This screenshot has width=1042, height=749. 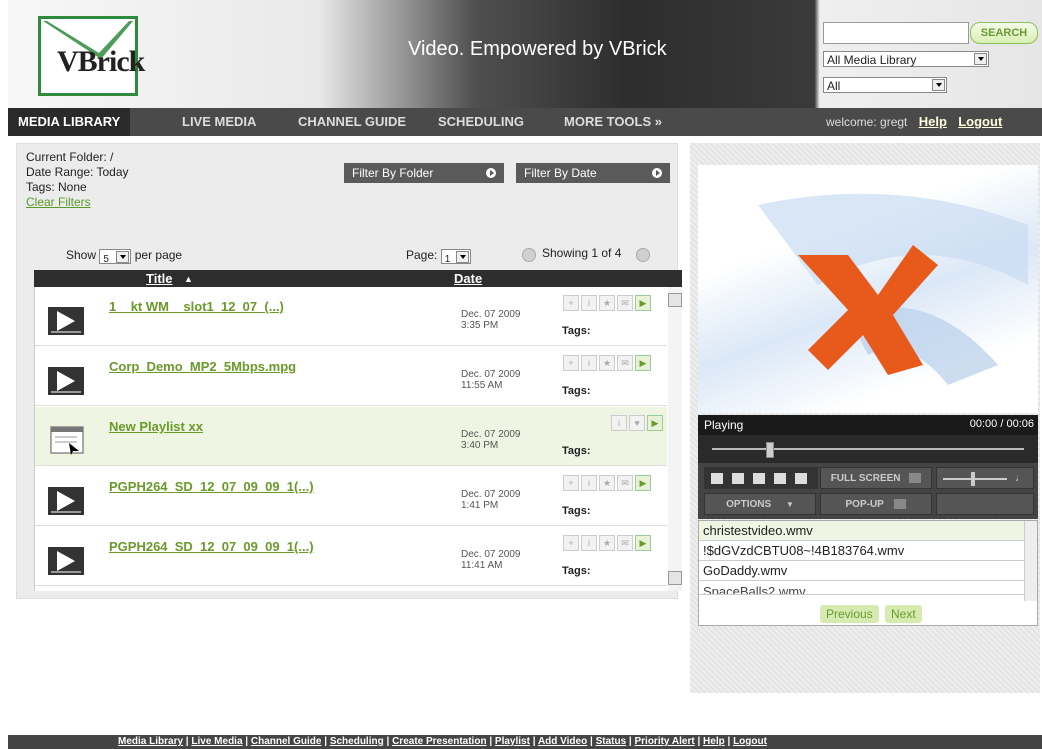 I want to click on footer-link-add-video: Add Video, so click(x=562, y=741).